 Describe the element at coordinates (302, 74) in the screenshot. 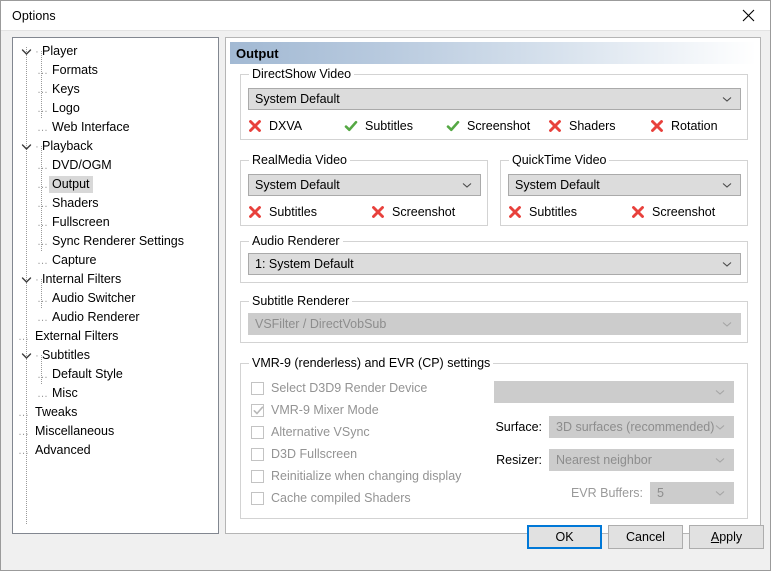

I see `directshow-video-group-title: DirectShow Video` at that location.